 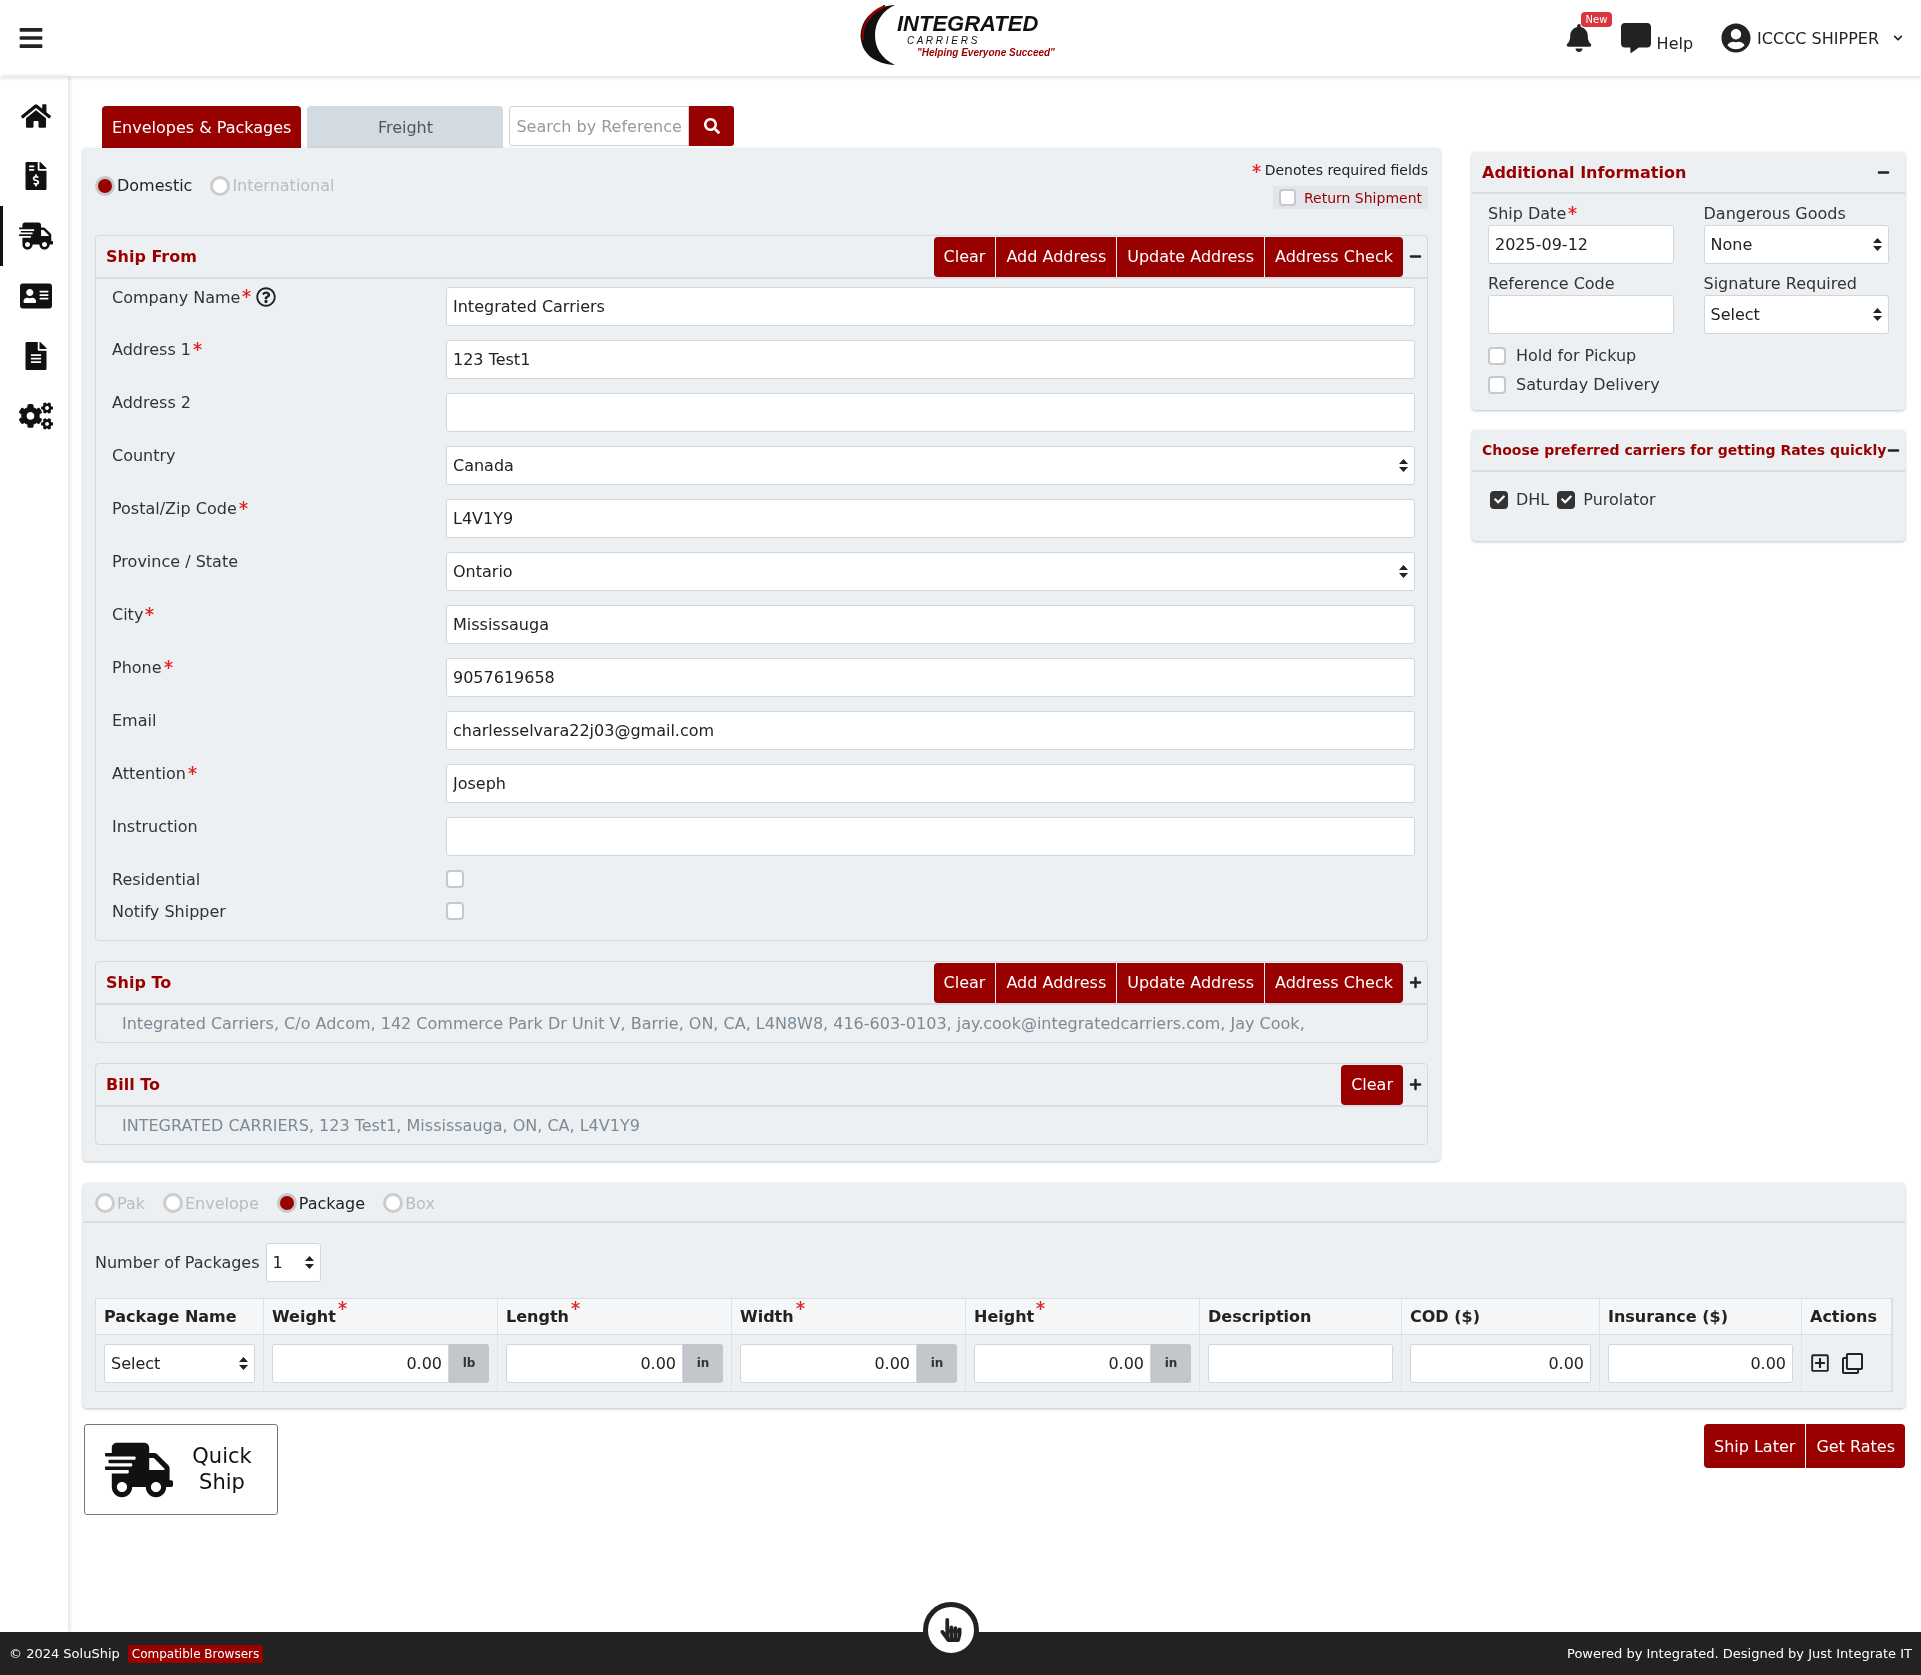 I want to click on copy-icon, so click(x=1852, y=1363).